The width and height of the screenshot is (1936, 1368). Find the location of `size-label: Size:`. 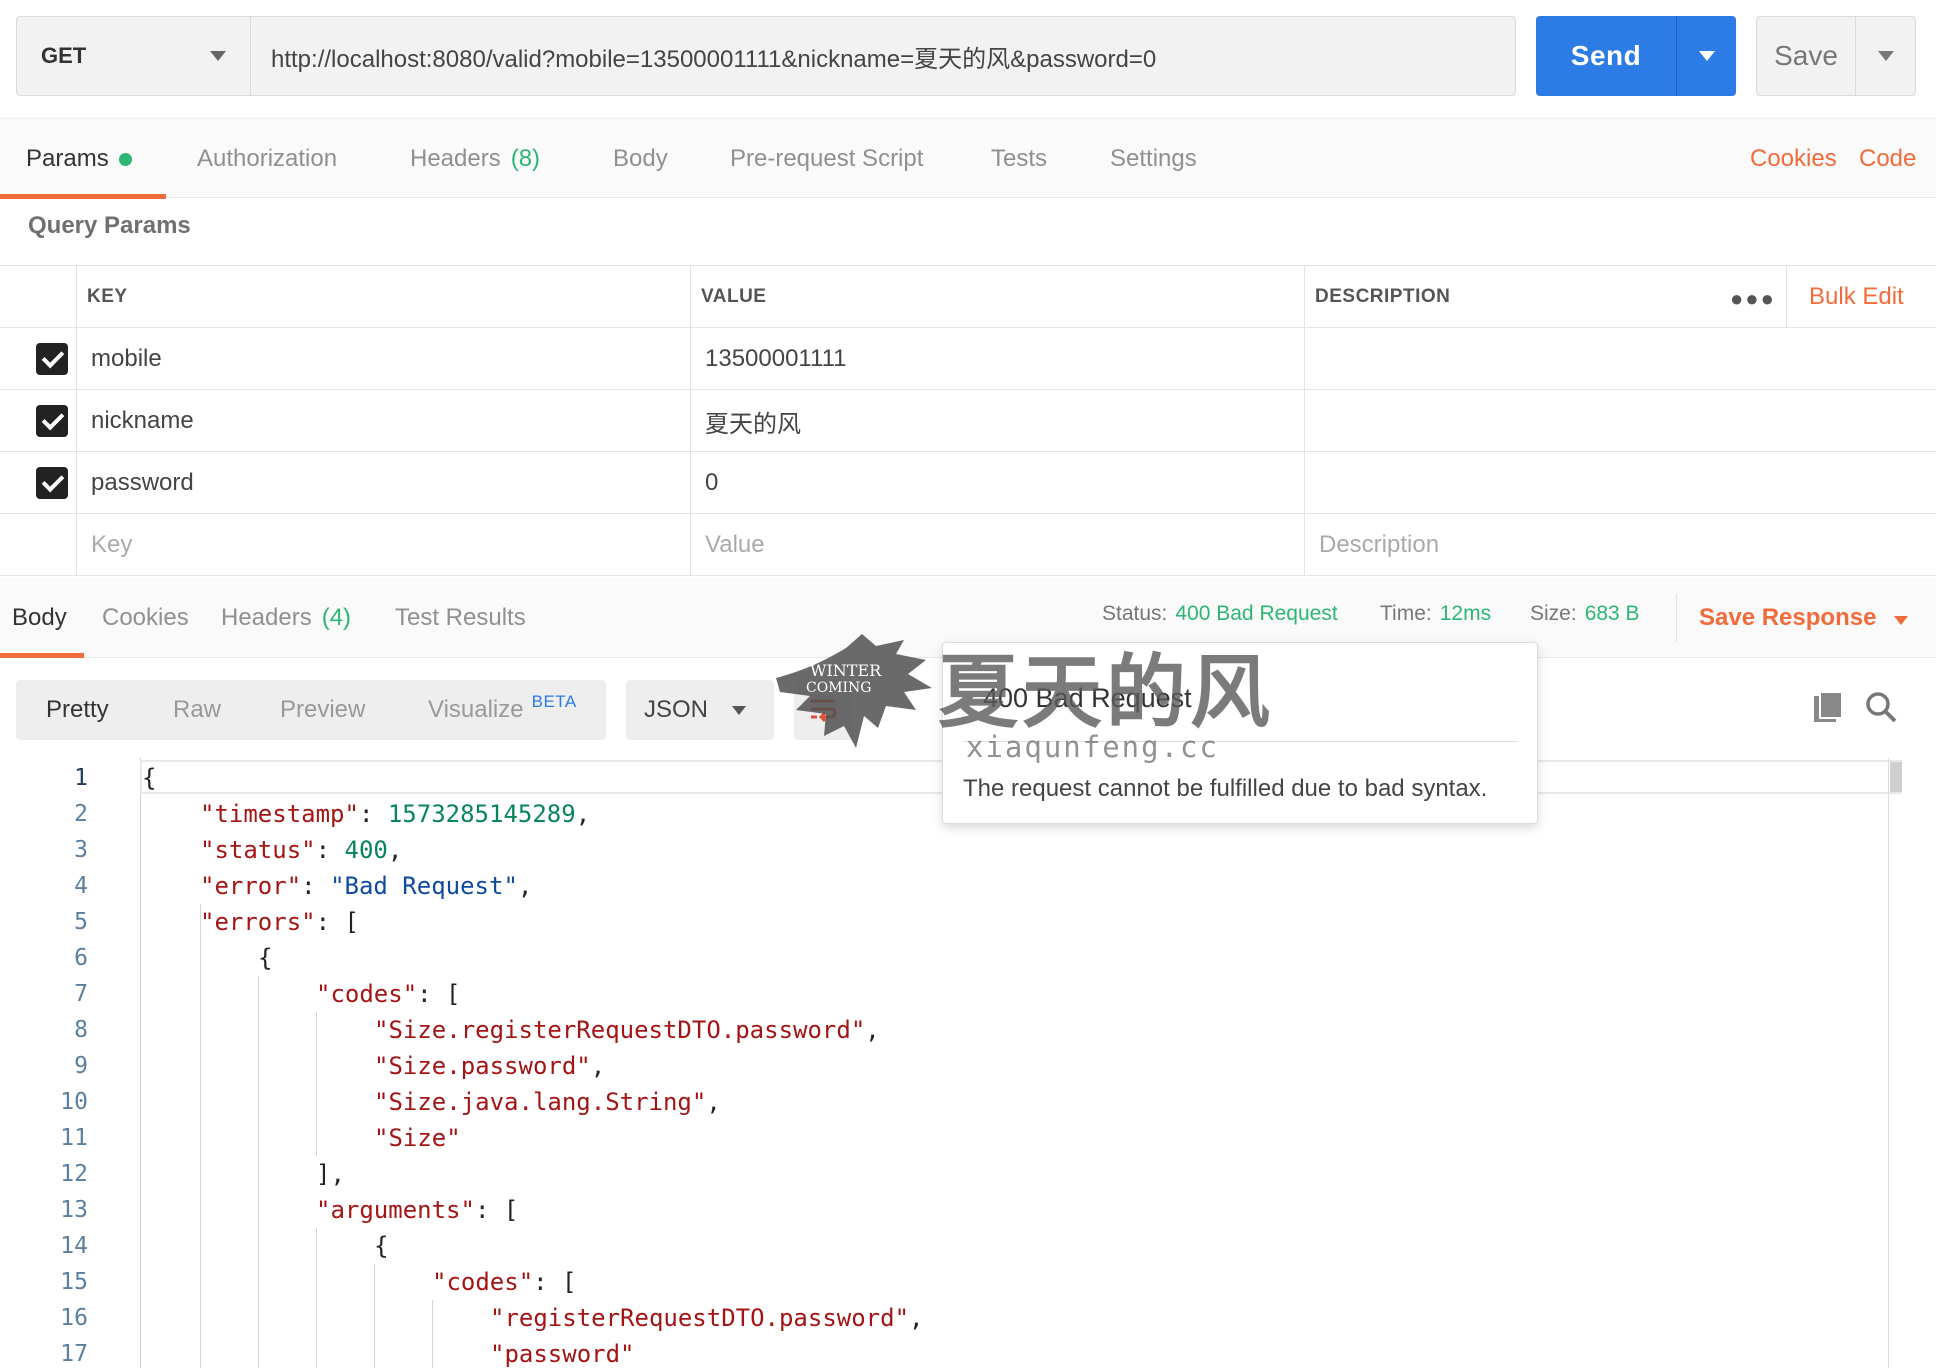

size-label: Size: is located at coordinates (1553, 613).